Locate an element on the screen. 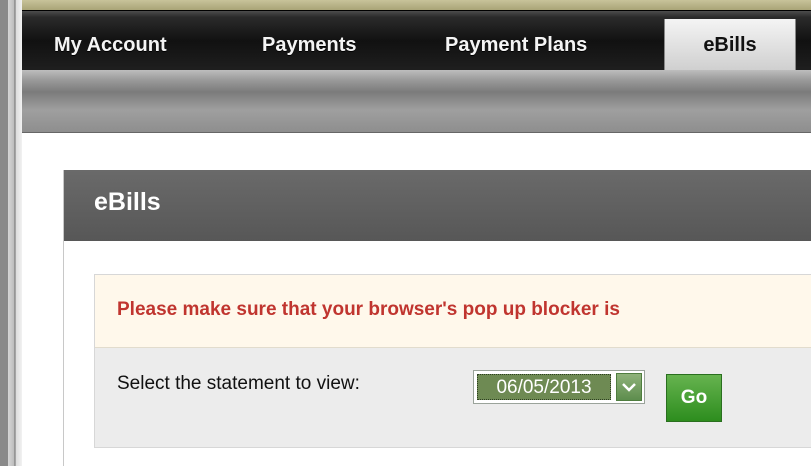 This screenshot has height=466, width=811. statement-label: Select the statement to view: is located at coordinates (238, 383).